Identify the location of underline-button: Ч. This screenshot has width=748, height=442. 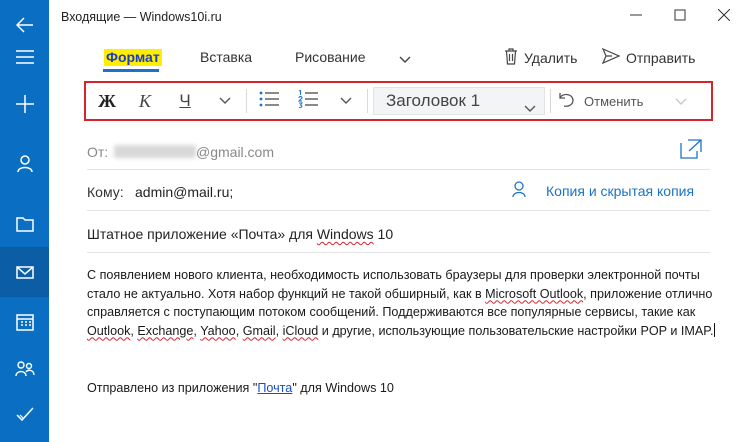
(185, 101).